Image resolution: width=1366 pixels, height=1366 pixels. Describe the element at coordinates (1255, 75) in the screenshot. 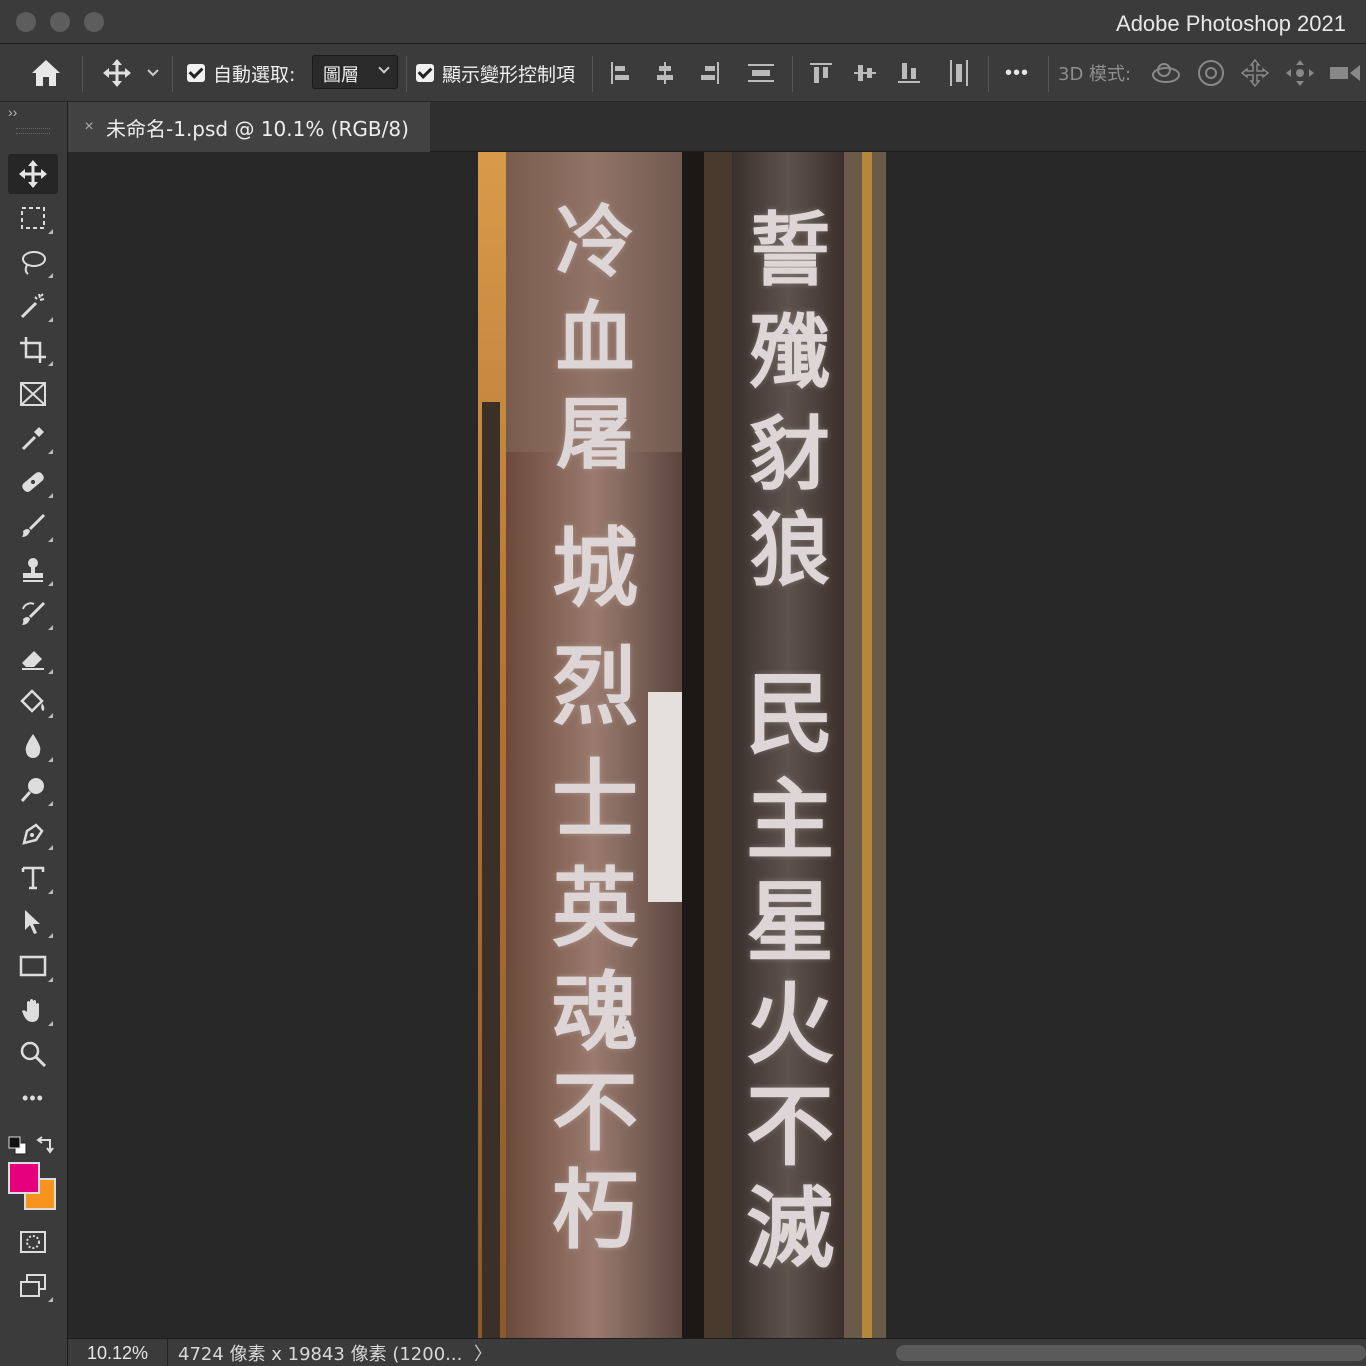

I see `pan-3d-camera-icon` at that location.